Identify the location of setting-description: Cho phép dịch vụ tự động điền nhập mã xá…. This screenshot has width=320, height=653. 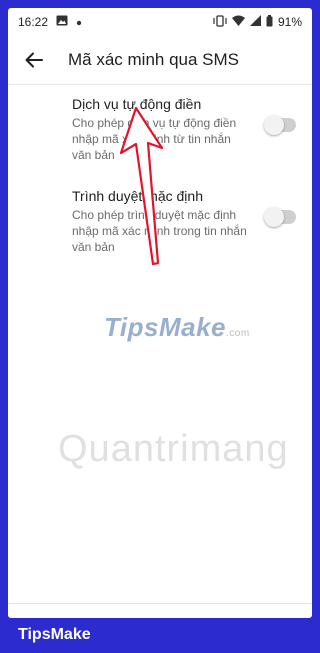
(154, 139).